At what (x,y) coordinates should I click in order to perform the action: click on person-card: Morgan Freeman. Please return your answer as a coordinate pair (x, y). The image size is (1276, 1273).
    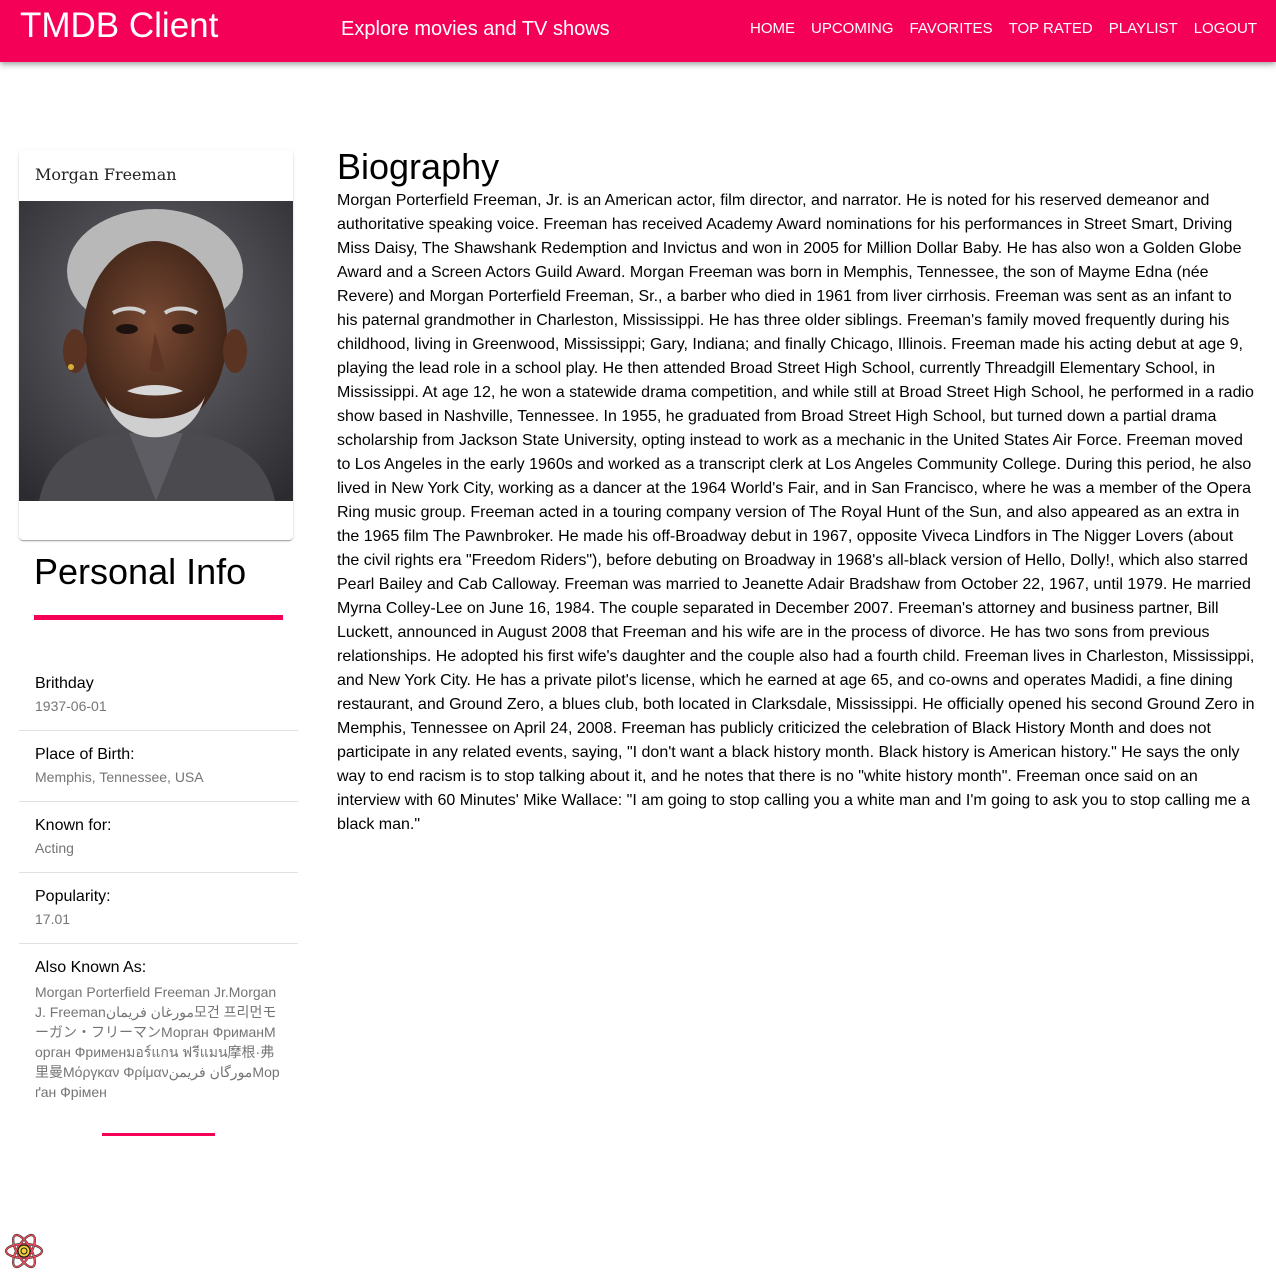
    Looking at the image, I should click on (156, 345).